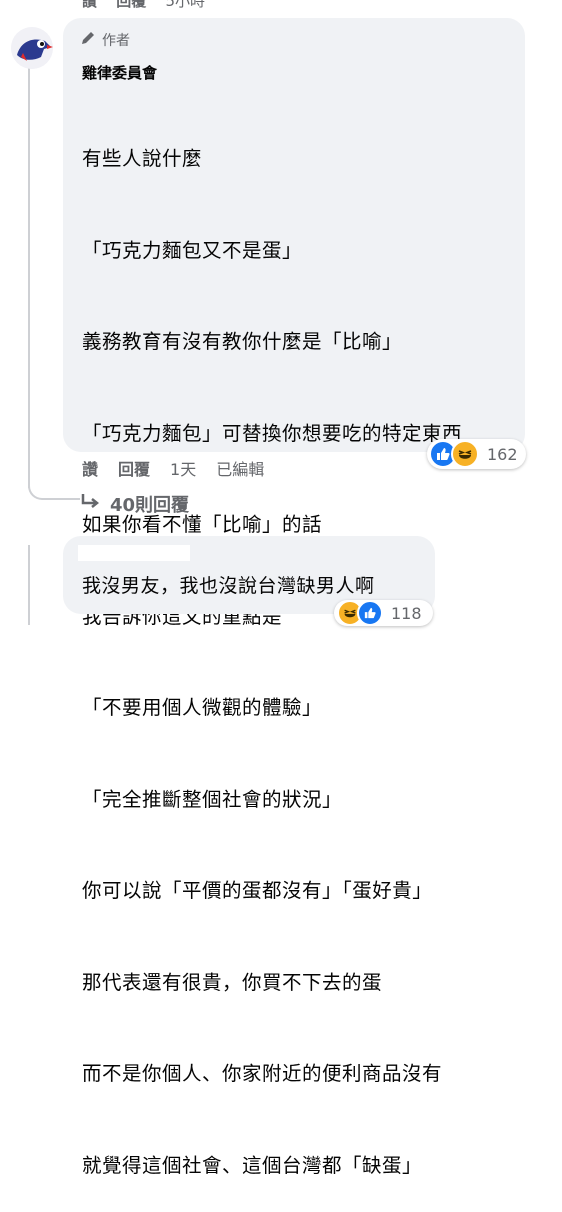  What do you see at coordinates (252, 1165) in the screenshot?
I see `comment-line: 就覺得這個社會、這個台灣都「缺蛋」` at bounding box center [252, 1165].